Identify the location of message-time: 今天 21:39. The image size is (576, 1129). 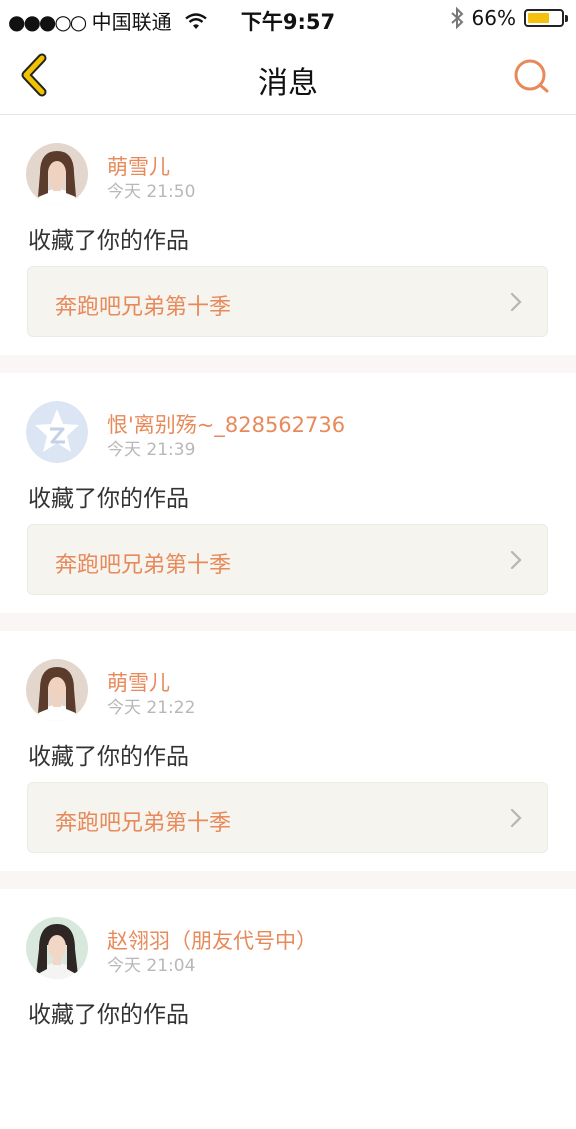
(151, 450).